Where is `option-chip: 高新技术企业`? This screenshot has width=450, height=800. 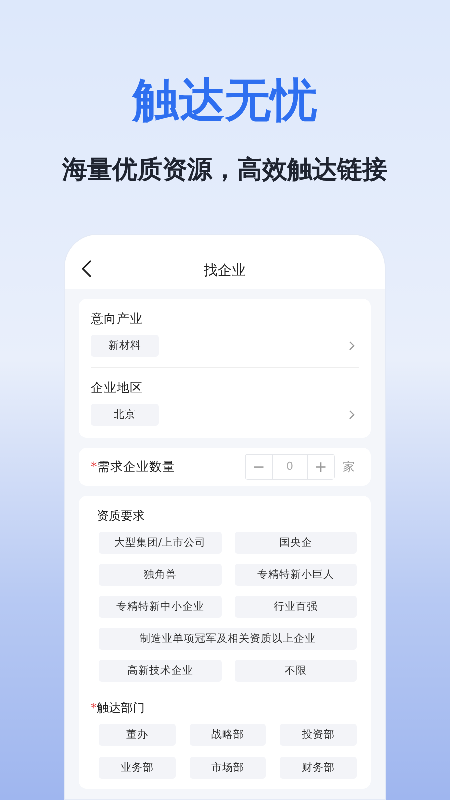
option-chip: 高新技术企业 is located at coordinates (160, 671).